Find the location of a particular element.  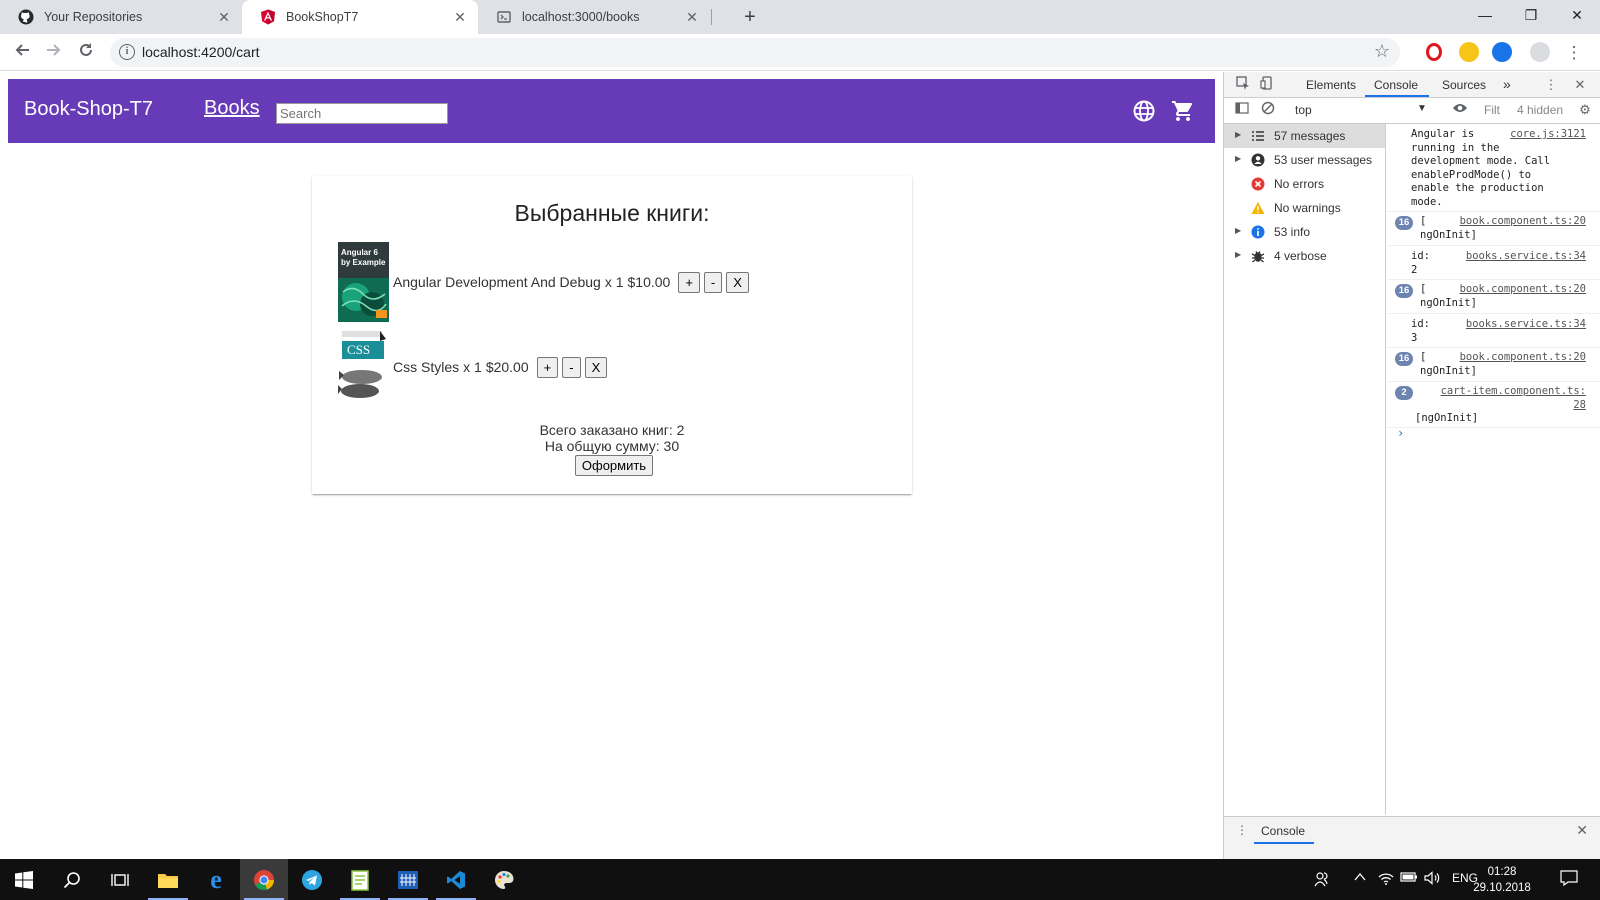

clear-console-icon is located at coordinates (1268, 110).